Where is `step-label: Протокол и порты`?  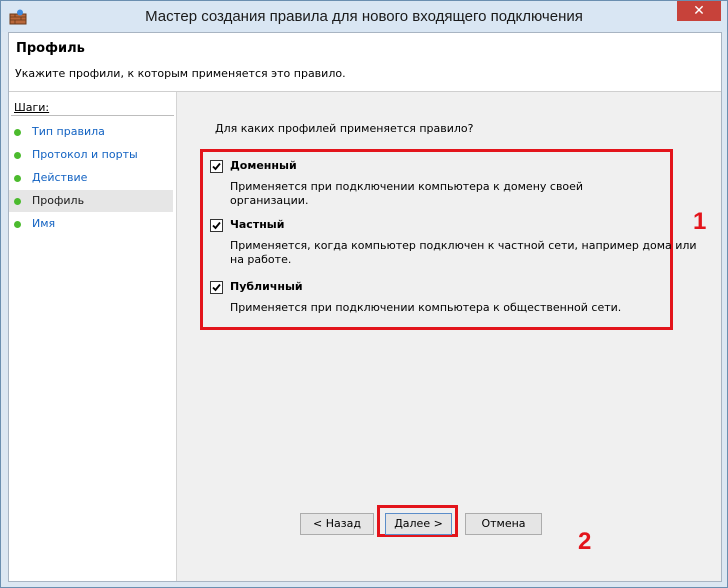 step-label: Протокол и порты is located at coordinates (85, 154).